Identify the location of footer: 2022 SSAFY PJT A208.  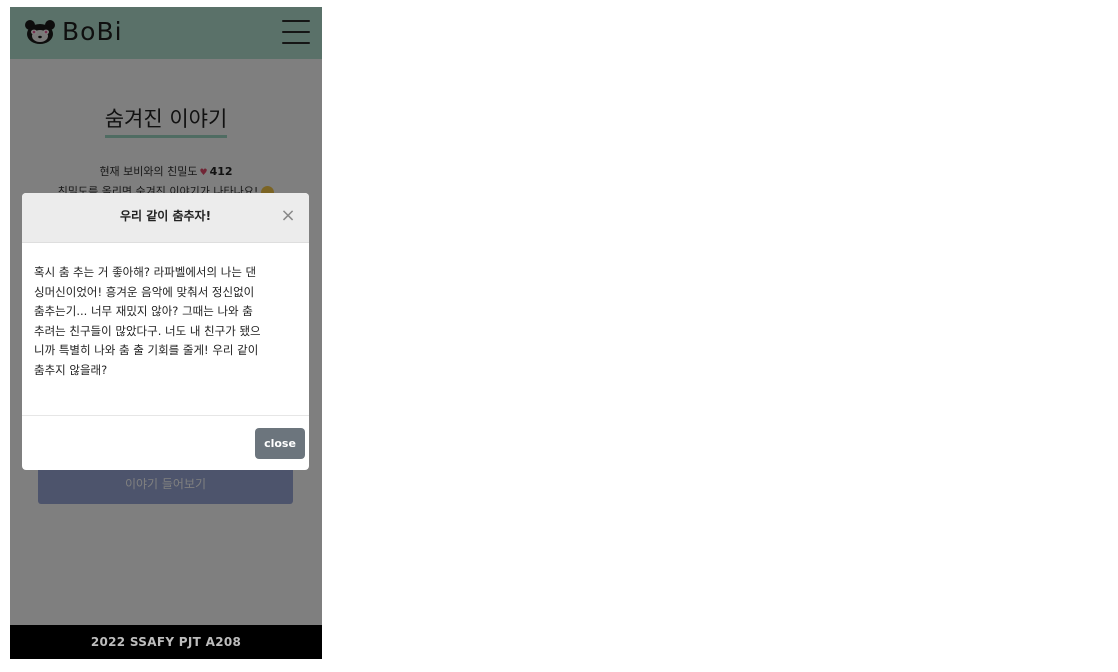
(166, 642).